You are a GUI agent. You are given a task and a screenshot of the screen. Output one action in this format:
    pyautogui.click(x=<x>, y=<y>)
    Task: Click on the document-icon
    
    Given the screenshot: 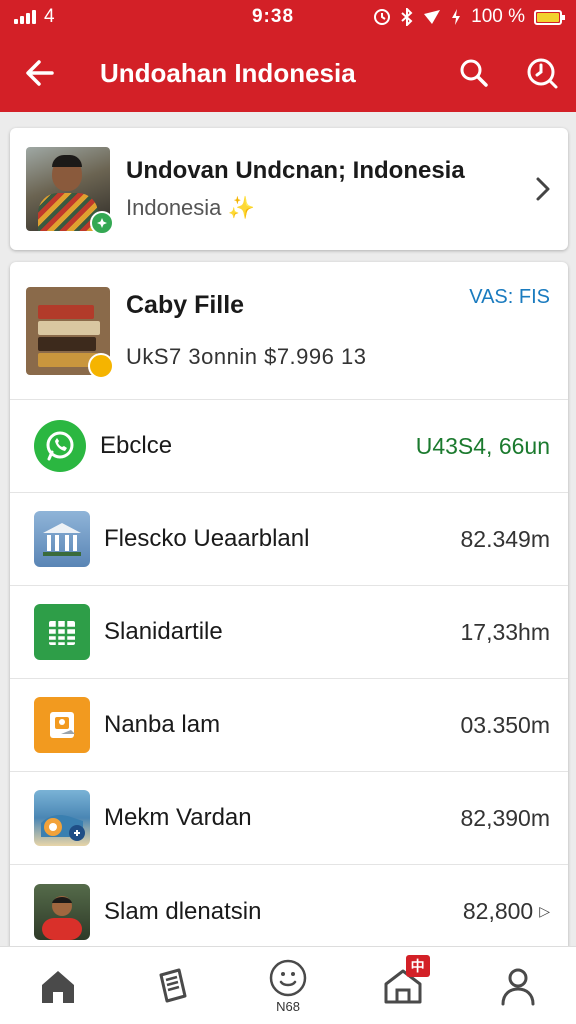 What is the action you would take?
    pyautogui.click(x=173, y=985)
    